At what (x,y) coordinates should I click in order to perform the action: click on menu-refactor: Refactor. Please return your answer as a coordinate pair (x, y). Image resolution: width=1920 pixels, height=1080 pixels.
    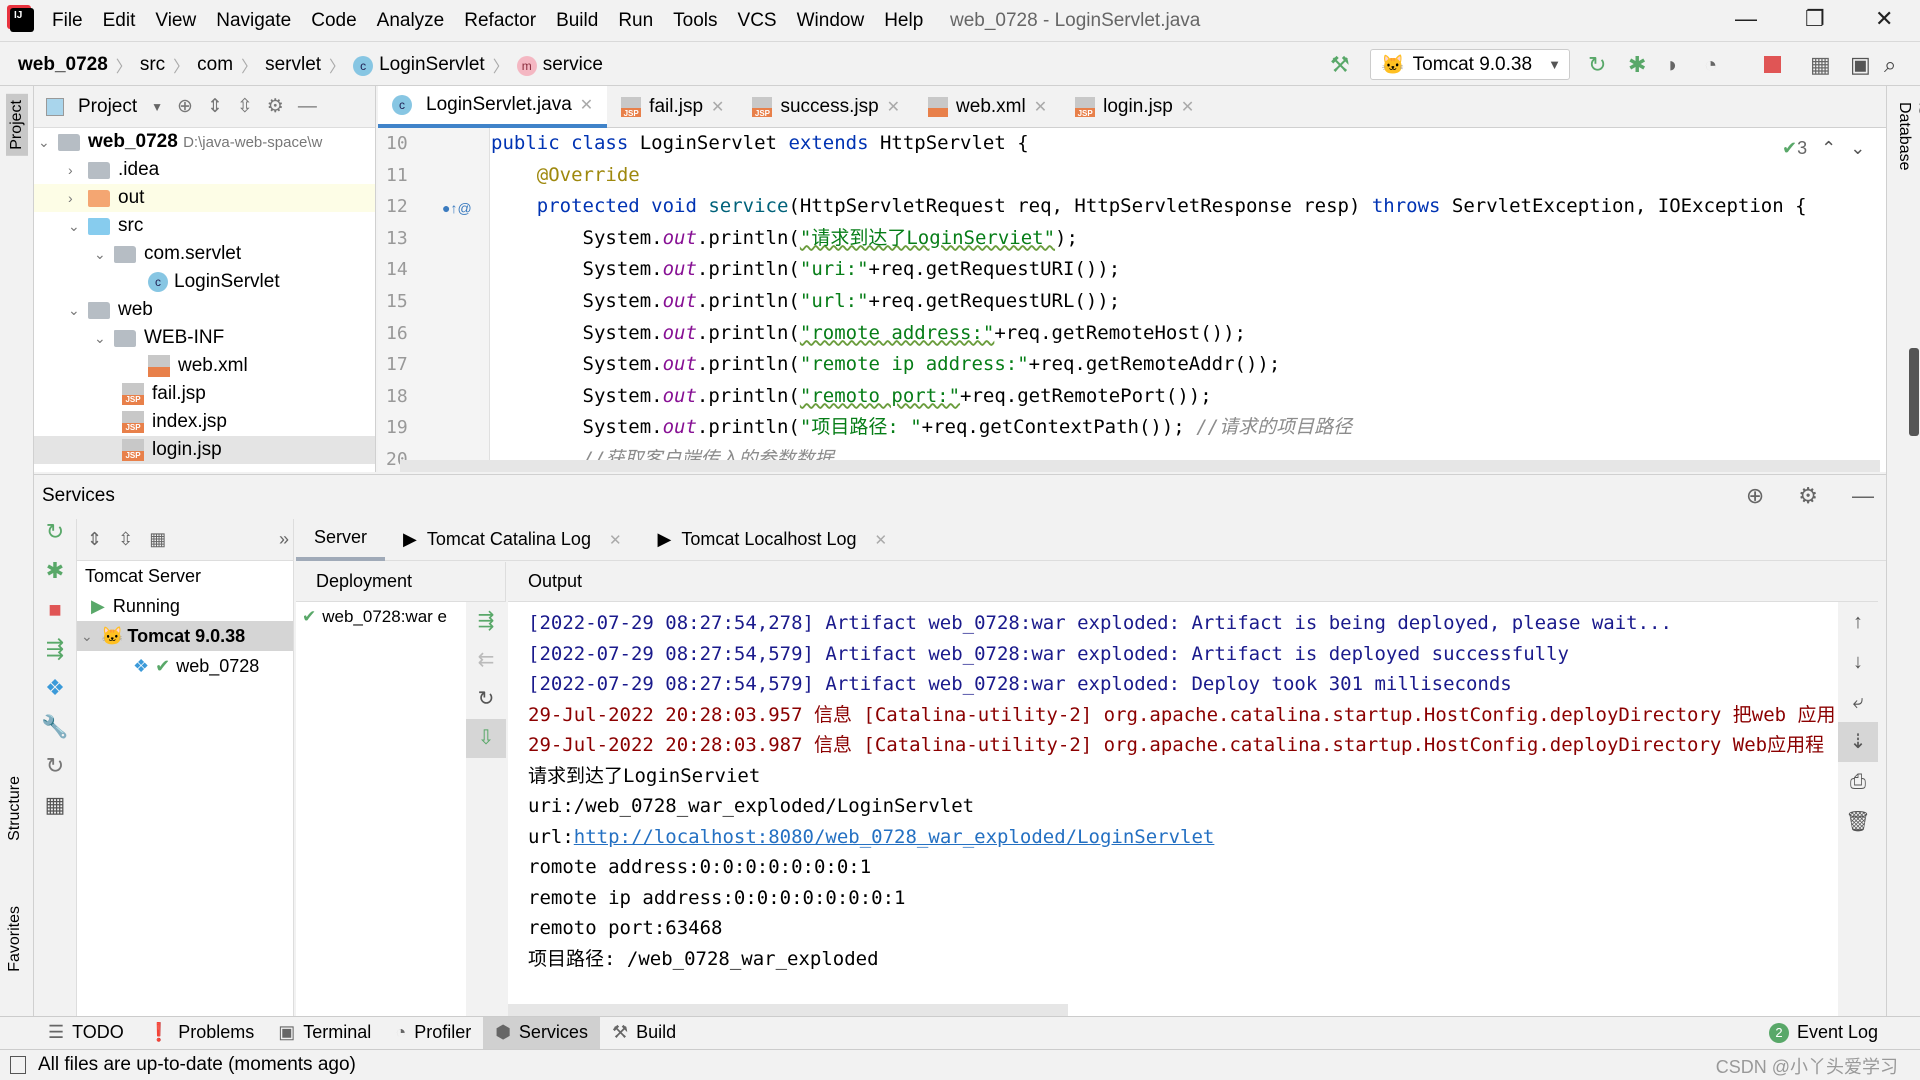
    Looking at the image, I should click on (500, 21).